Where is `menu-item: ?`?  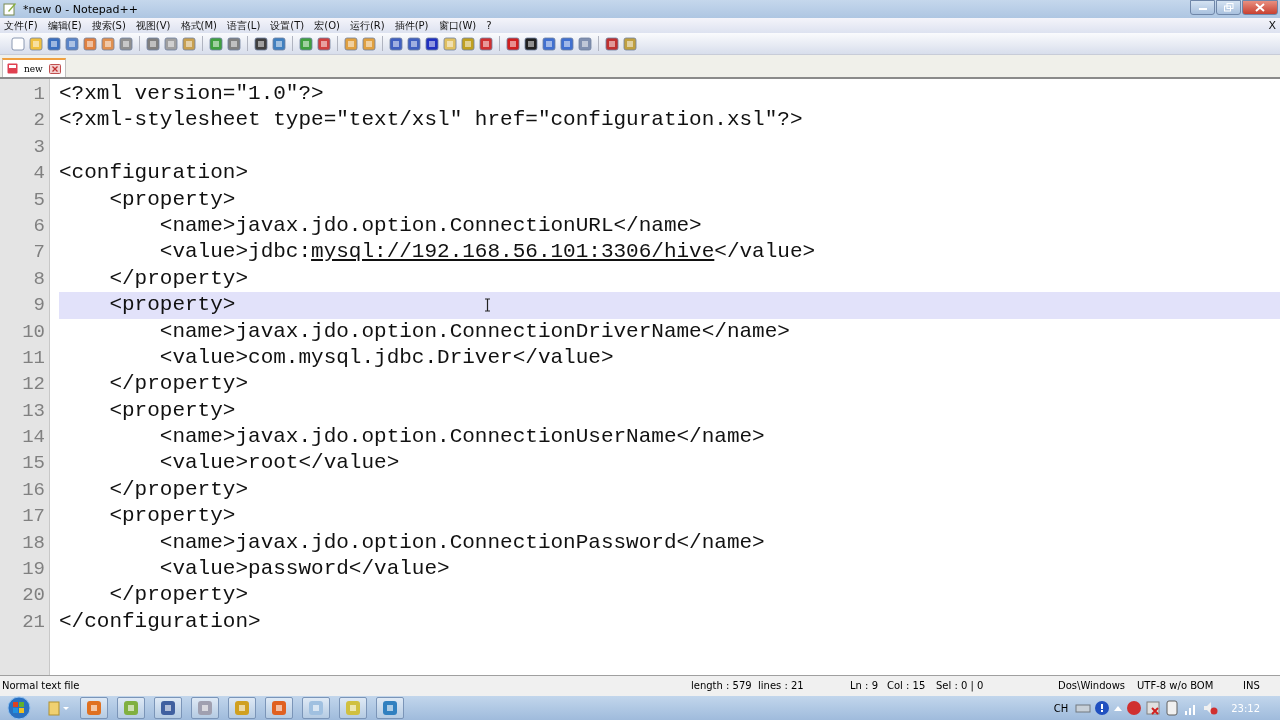 menu-item: ? is located at coordinates (489, 25).